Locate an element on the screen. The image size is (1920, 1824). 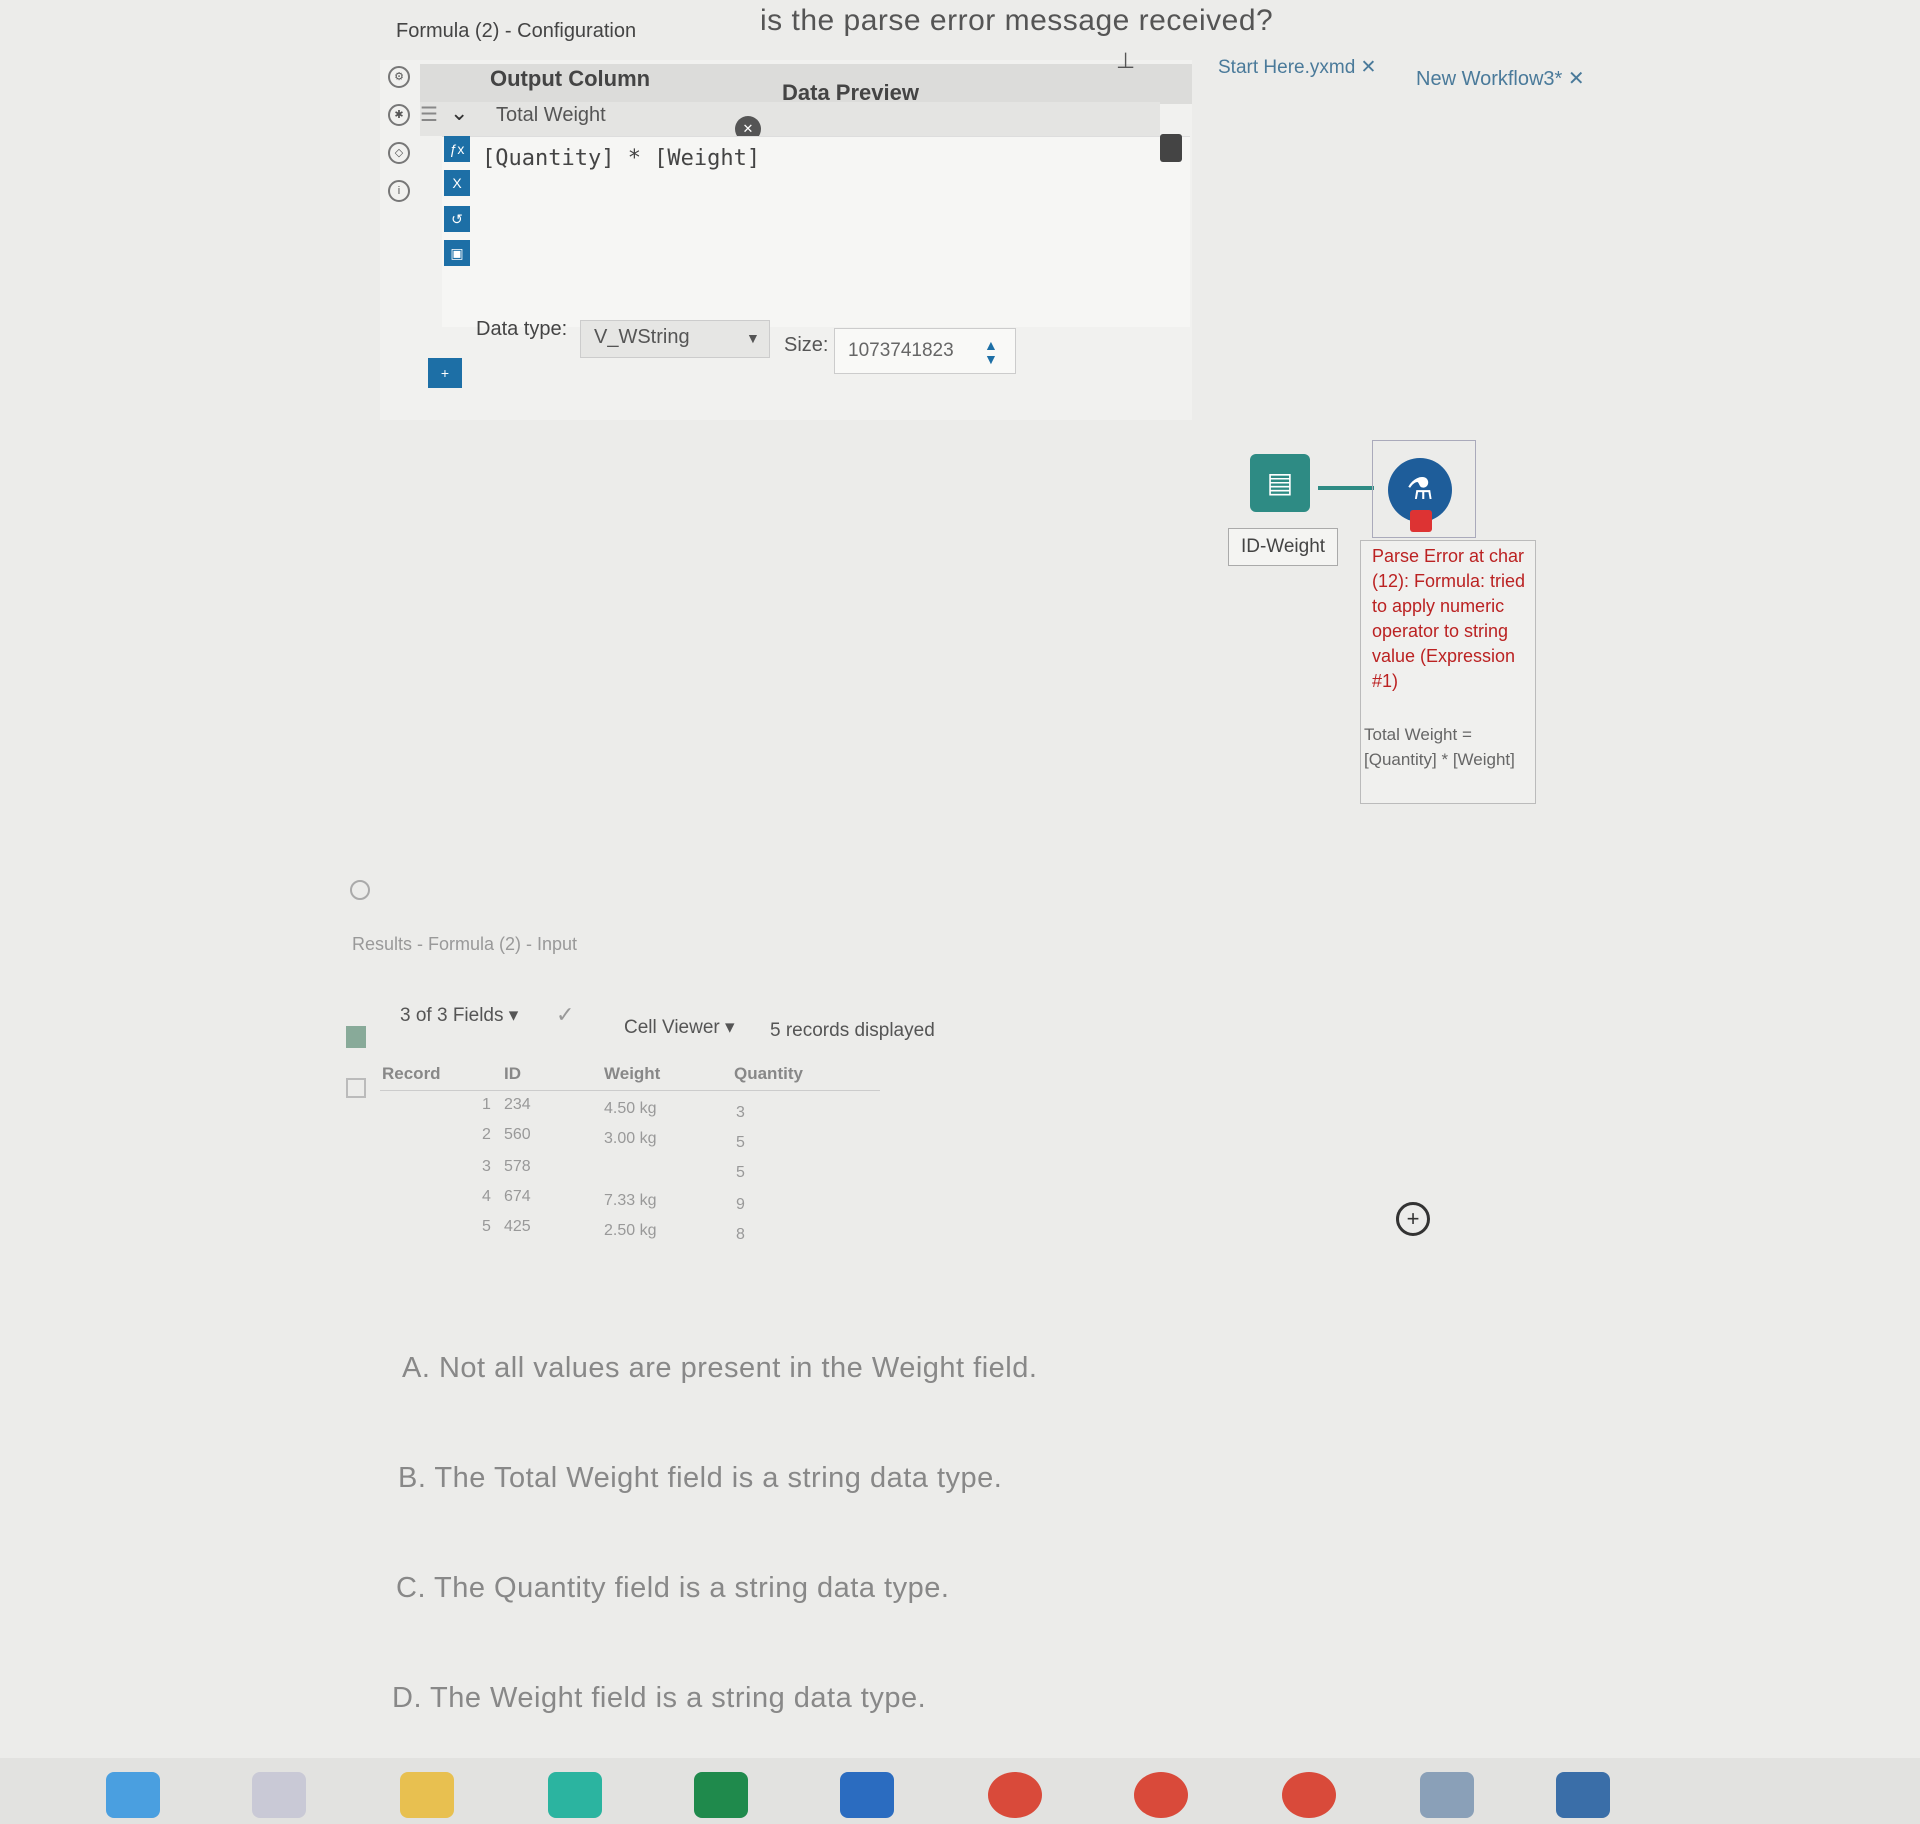
gear-icon is located at coordinates (360, 890).